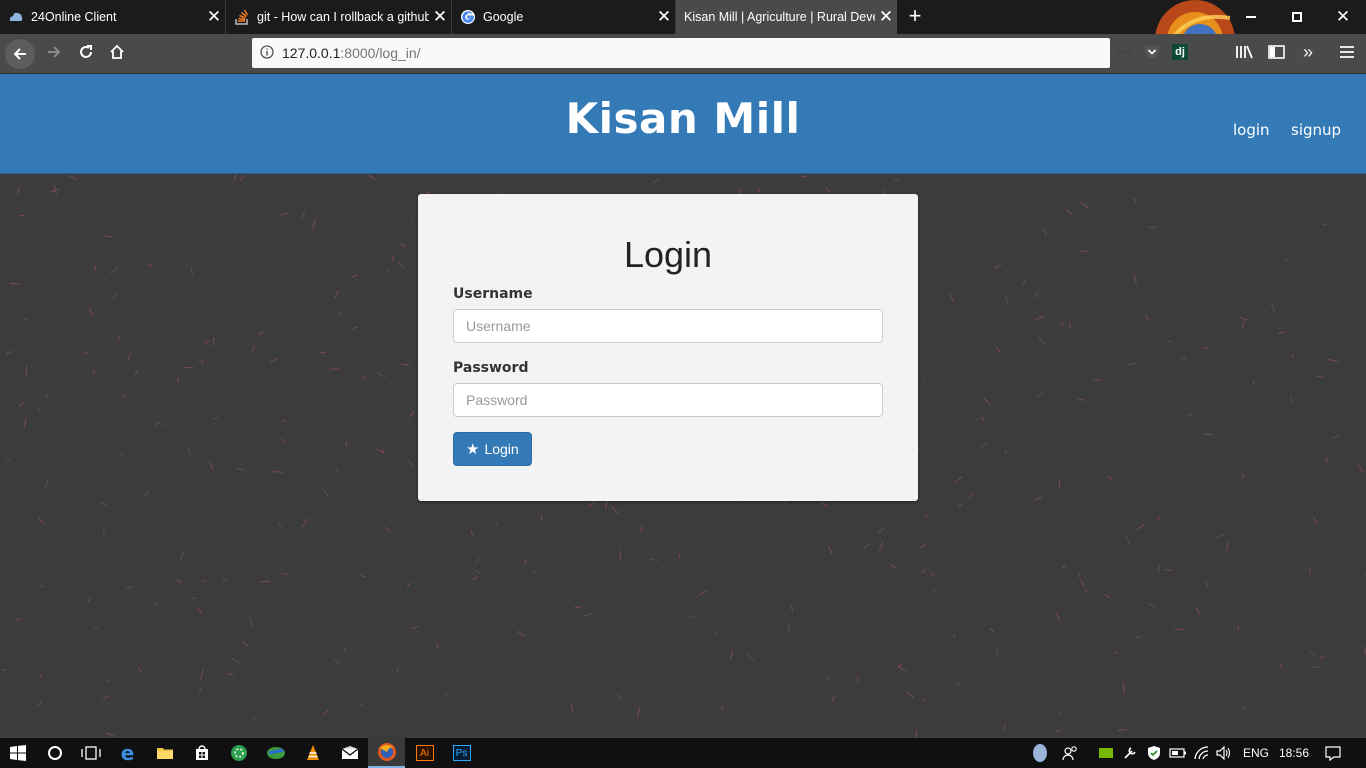  I want to click on green-app-icon, so click(238, 753).